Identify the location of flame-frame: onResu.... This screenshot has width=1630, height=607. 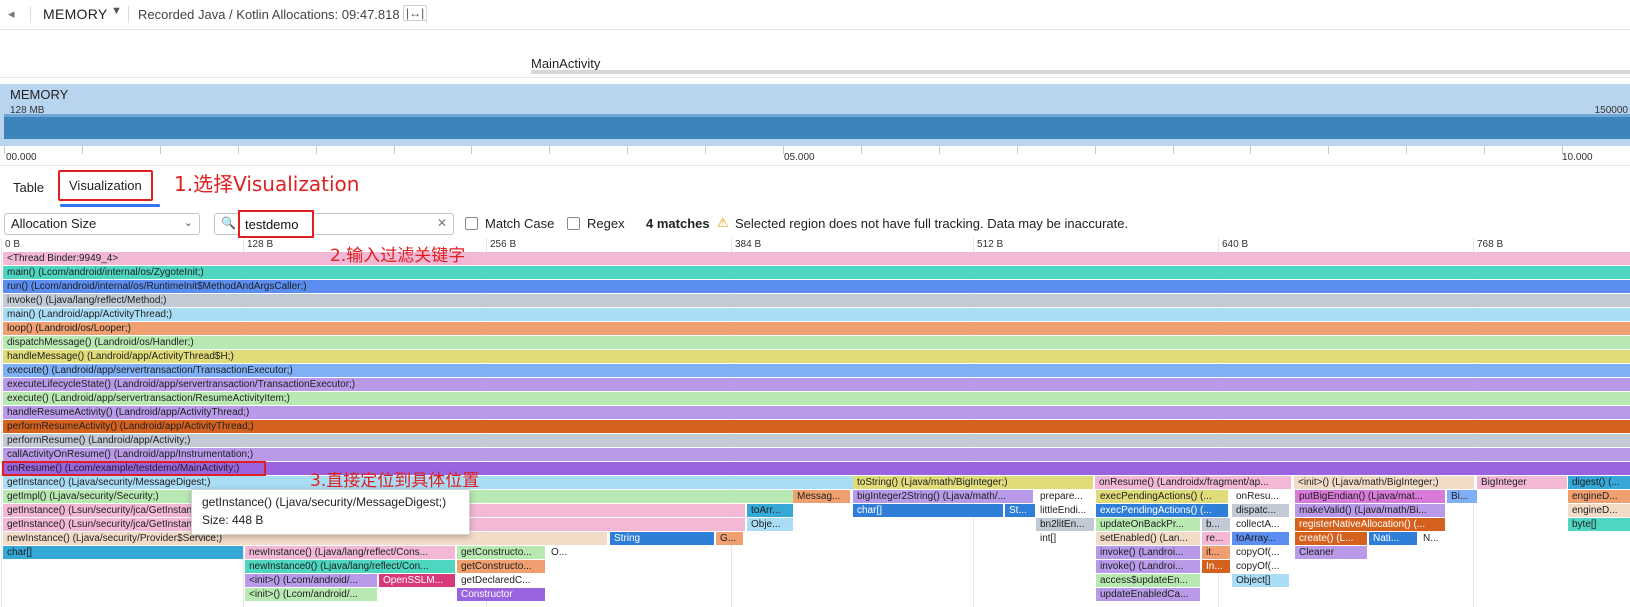
(1260, 496).